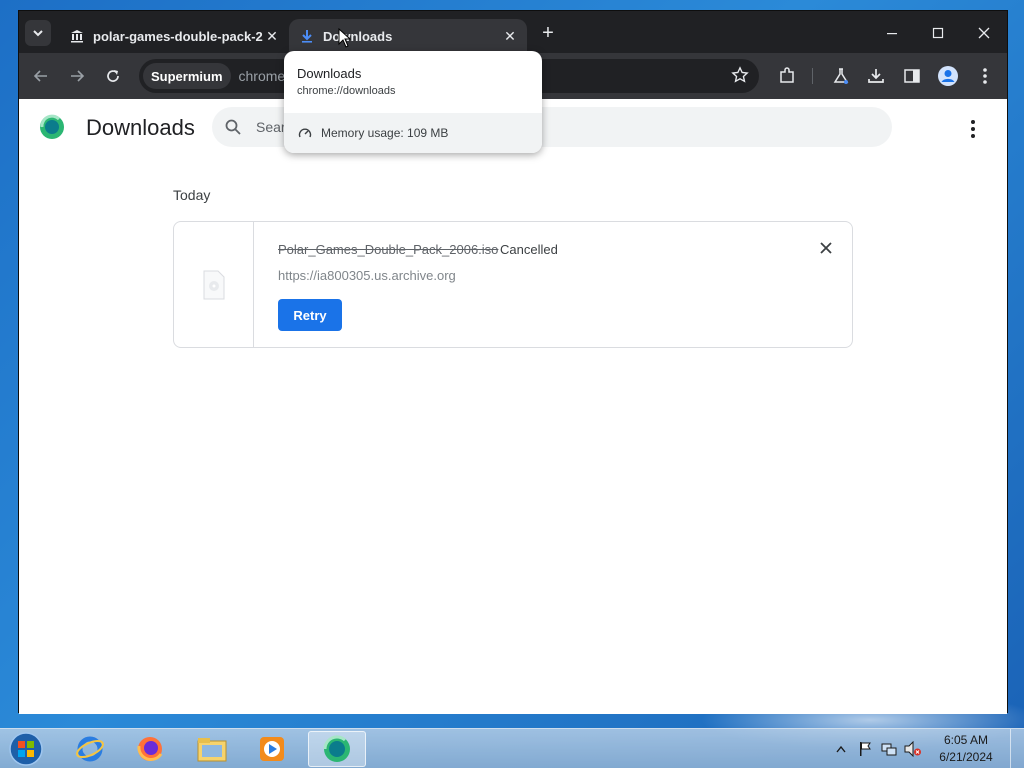 The image size is (1024, 768). I want to click on maximize-icon, so click(938, 33).